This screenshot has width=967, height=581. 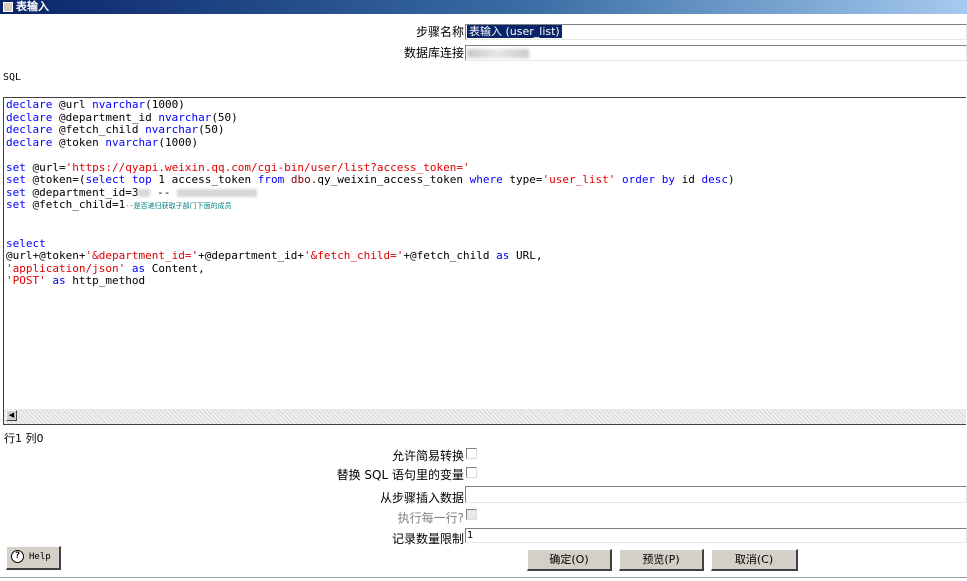 I want to click on replace-variables-label: 替换 SQL 语句里的变量, so click(x=400, y=475).